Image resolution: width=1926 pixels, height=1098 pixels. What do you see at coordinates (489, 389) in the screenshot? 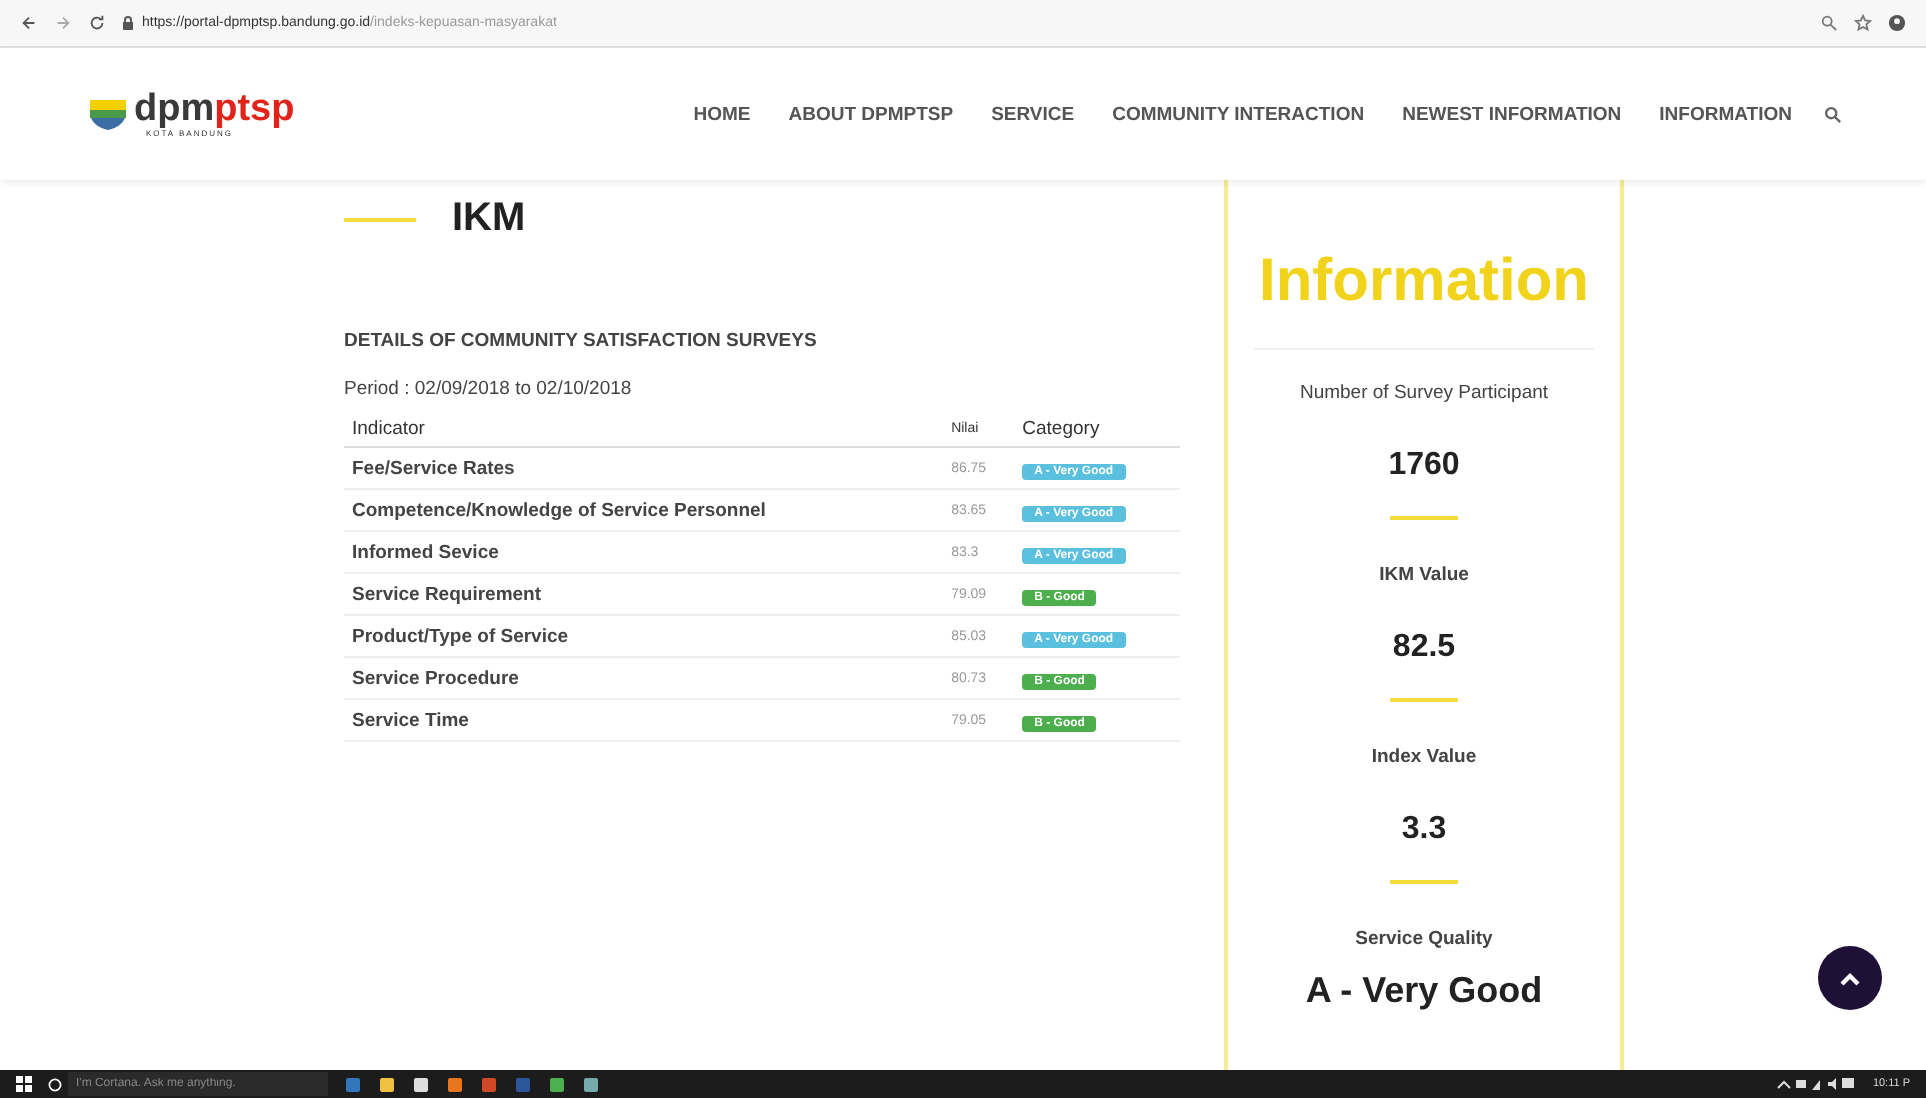
I see `period-text: Period : 02/09/2018 to 02/10/2018` at bounding box center [489, 389].